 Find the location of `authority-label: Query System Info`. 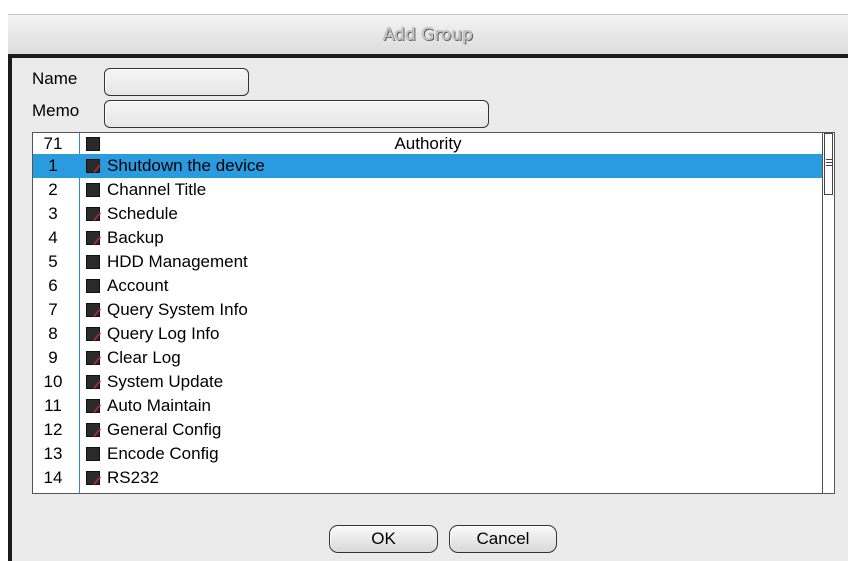

authority-label: Query System Info is located at coordinates (177, 309).